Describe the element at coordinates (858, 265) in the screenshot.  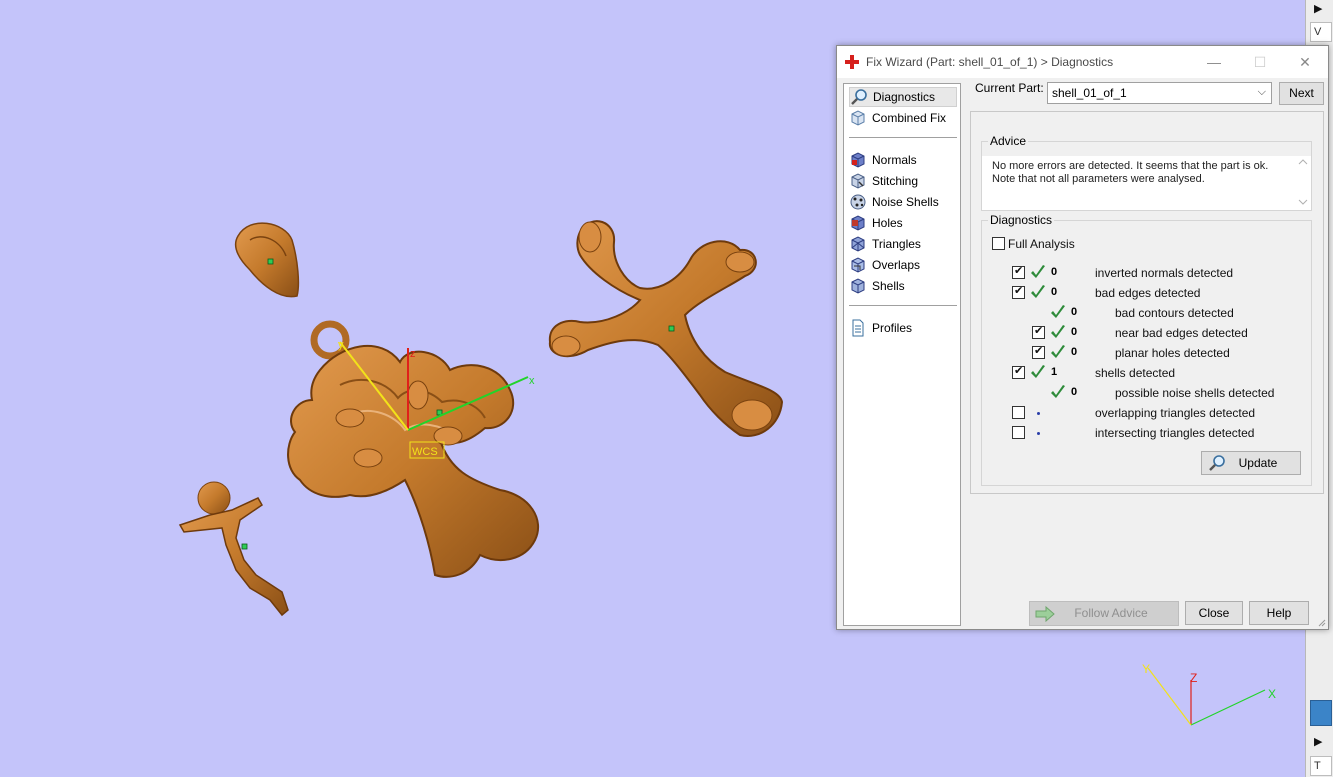
I see `overlaps-cube-icon` at that location.